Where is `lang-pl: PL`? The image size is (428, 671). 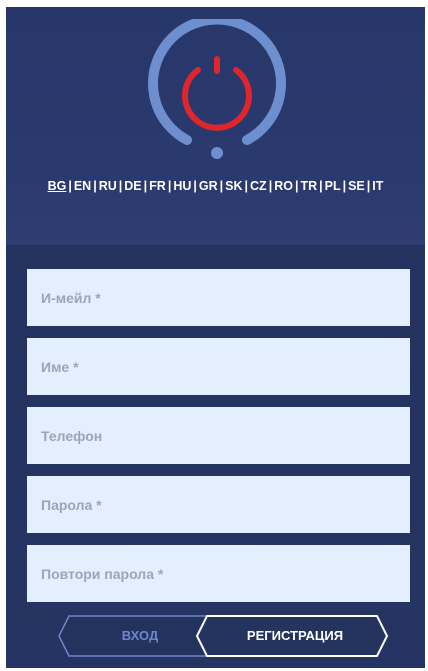 lang-pl: PL is located at coordinates (333, 186).